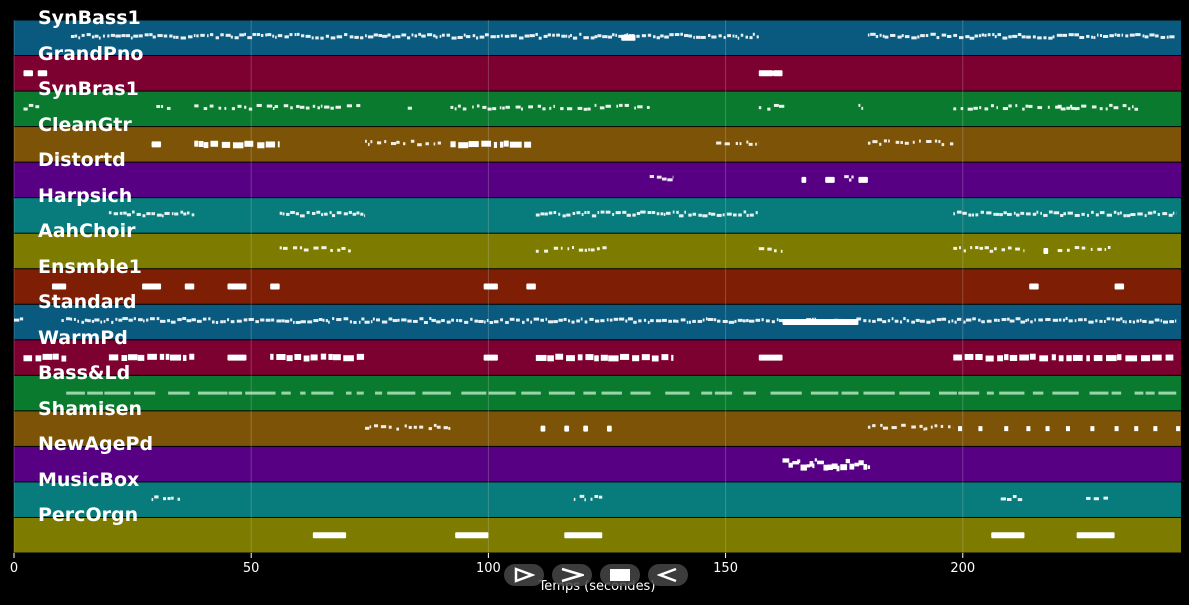 The width and height of the screenshot is (1189, 605). I want to click on track-label: CleanGtr, so click(85, 124).